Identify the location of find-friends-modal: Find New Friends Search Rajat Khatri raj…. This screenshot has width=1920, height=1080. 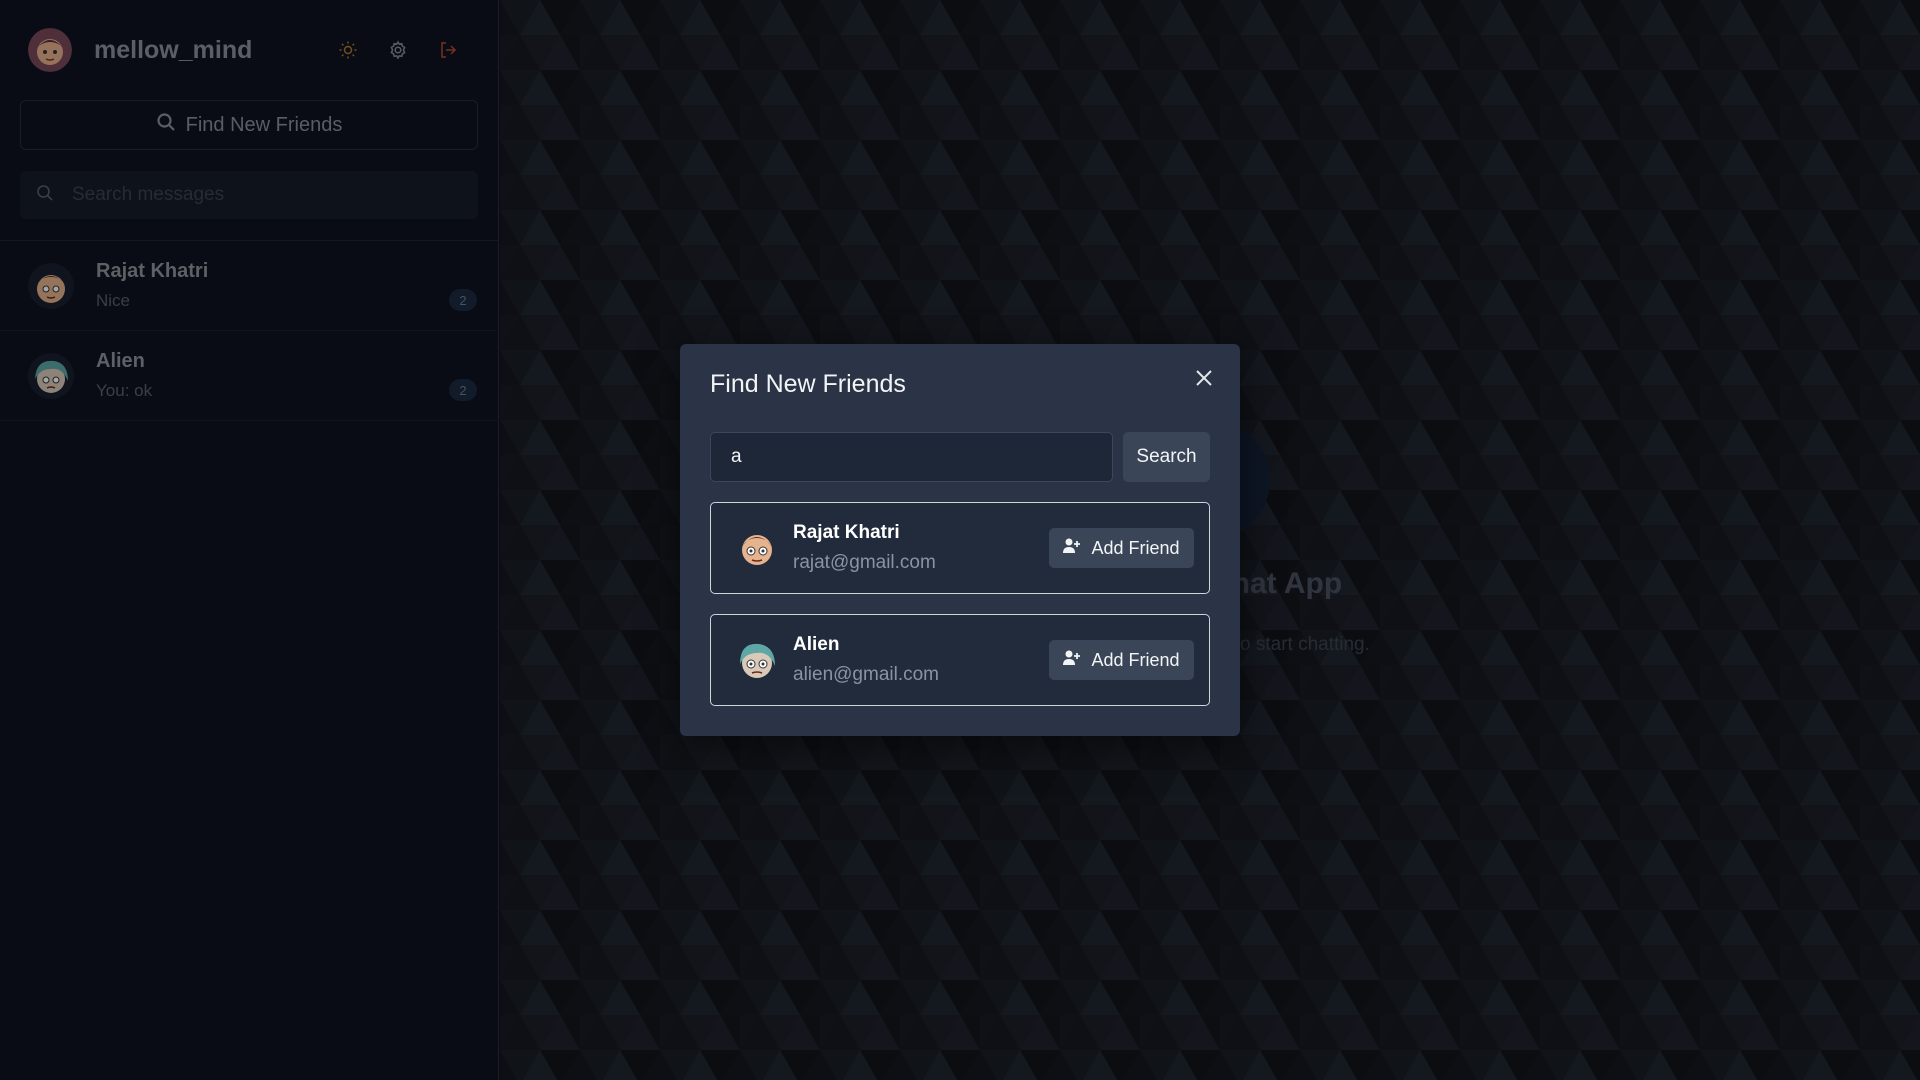
(960, 540).